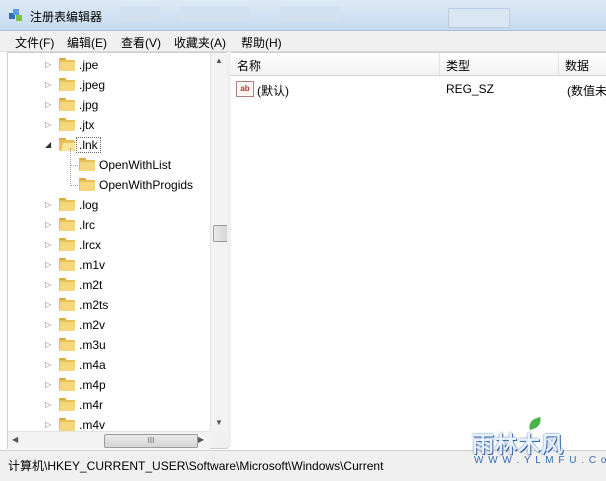 Image resolution: width=606 pixels, height=481 pixels. Describe the element at coordinates (220, 233) in the screenshot. I see `scrollbar-thumb` at that location.